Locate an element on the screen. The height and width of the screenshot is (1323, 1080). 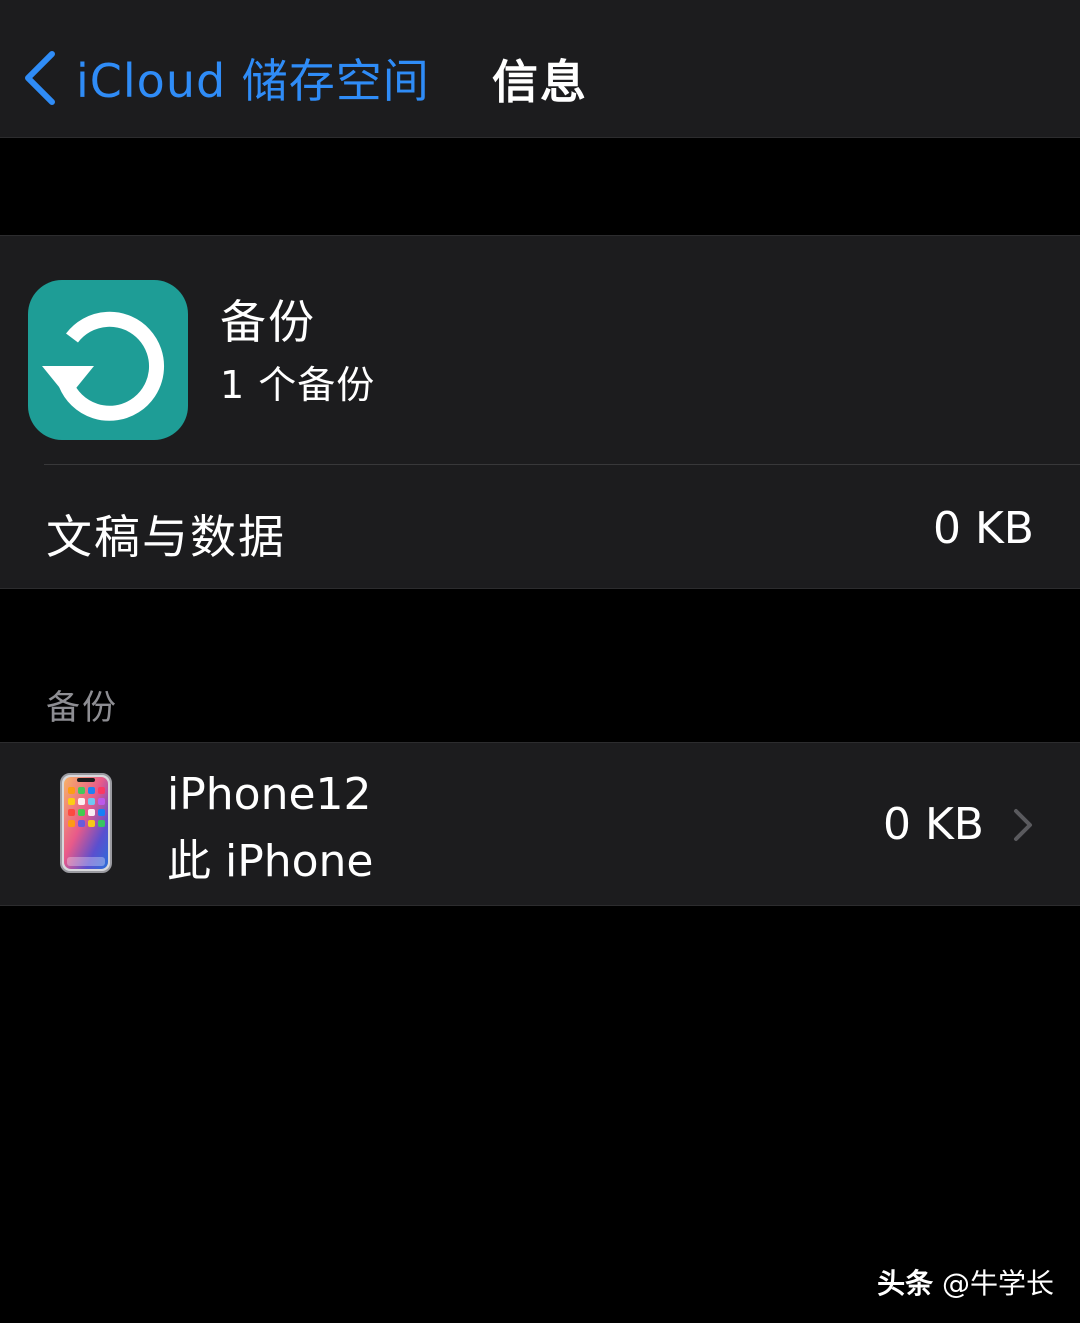
backups-section-header: 备份 is located at coordinates (82, 708).